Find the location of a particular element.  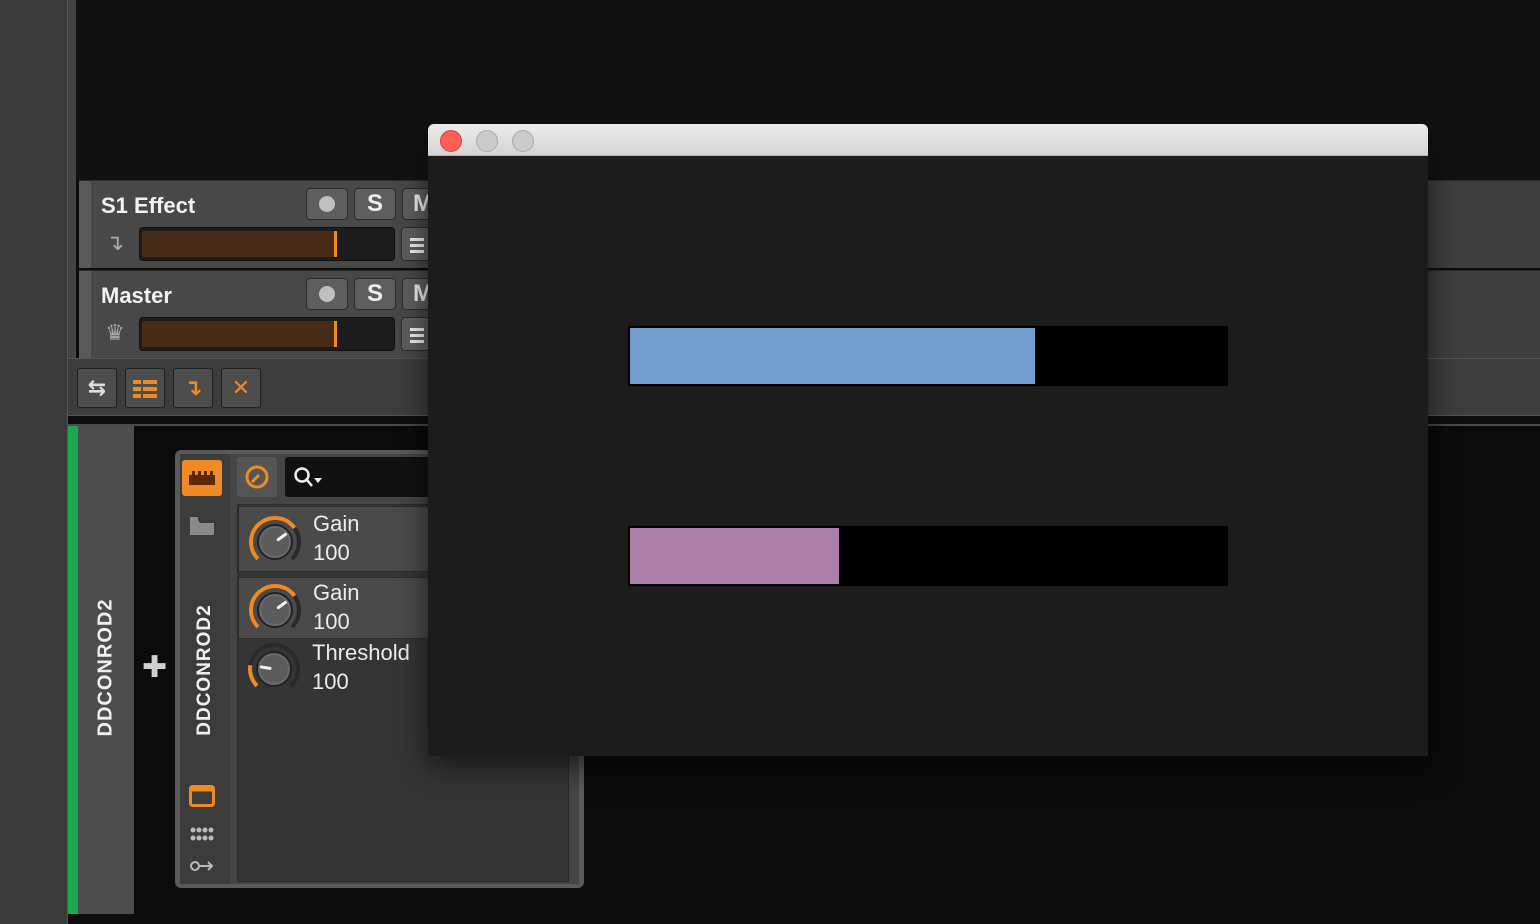

device-sidebar: DDCONROD2 is located at coordinates (205, 669).